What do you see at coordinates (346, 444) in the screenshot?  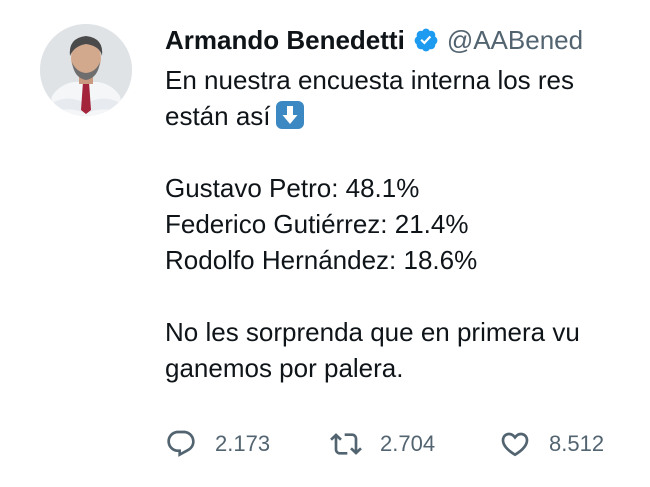 I see `retweet-icon` at bounding box center [346, 444].